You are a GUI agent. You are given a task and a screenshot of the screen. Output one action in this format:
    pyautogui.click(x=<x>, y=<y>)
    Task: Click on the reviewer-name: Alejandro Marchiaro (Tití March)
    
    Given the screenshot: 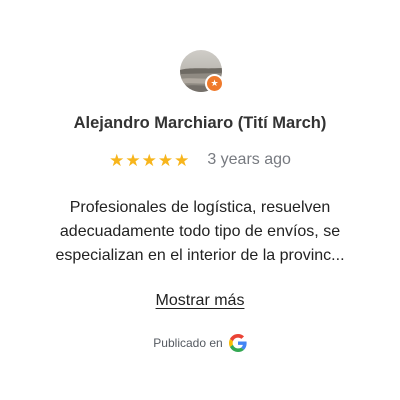 What is the action you would take?
    pyautogui.click(x=200, y=123)
    